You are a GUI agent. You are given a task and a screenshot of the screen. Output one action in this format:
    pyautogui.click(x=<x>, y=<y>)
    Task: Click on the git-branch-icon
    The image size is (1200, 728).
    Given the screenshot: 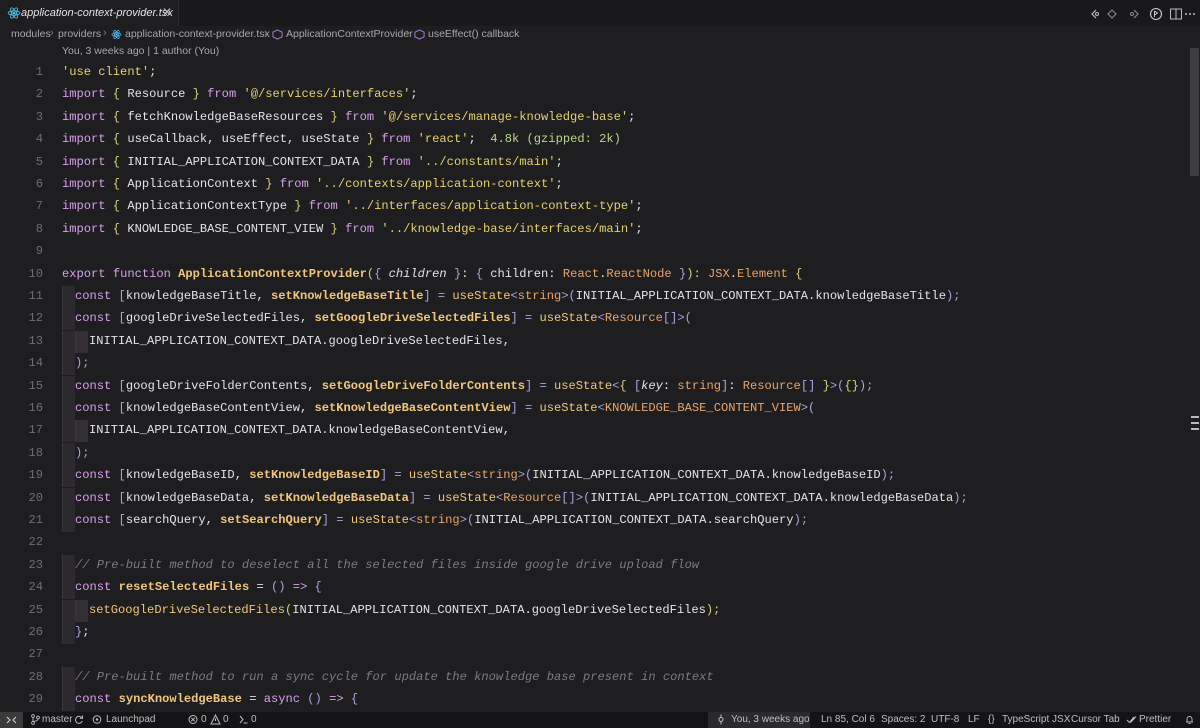 What is the action you would take?
    pyautogui.click(x=35, y=719)
    